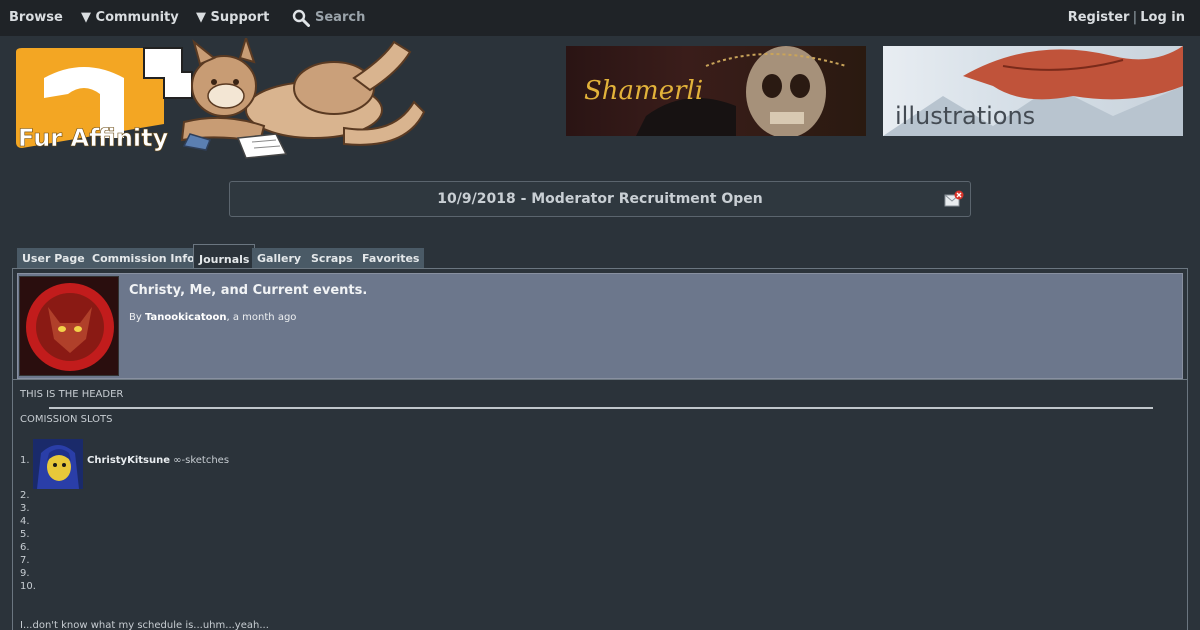 The image size is (1200, 630). What do you see at coordinates (66, 419) in the screenshot?
I see `slots-title: COMISSION SLOTS` at bounding box center [66, 419].